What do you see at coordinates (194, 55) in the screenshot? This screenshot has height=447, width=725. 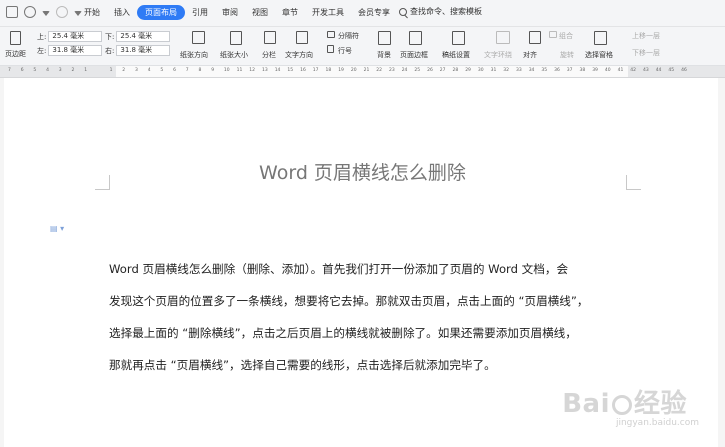 I see `orientation-button: 纸张方向` at bounding box center [194, 55].